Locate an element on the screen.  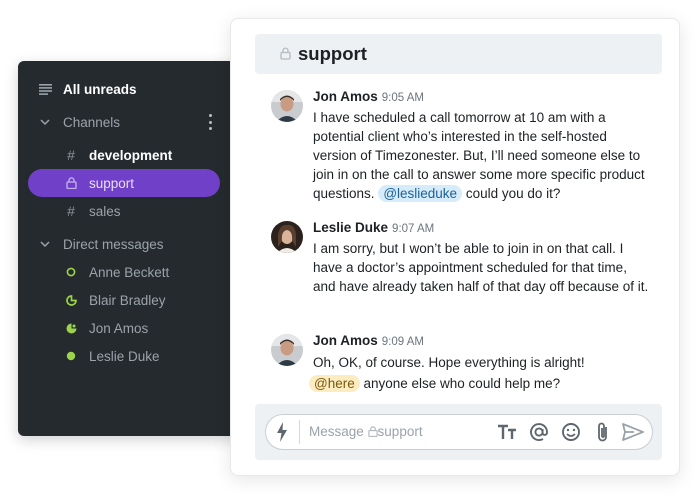
channels-section-label: Channels is located at coordinates (92, 122).